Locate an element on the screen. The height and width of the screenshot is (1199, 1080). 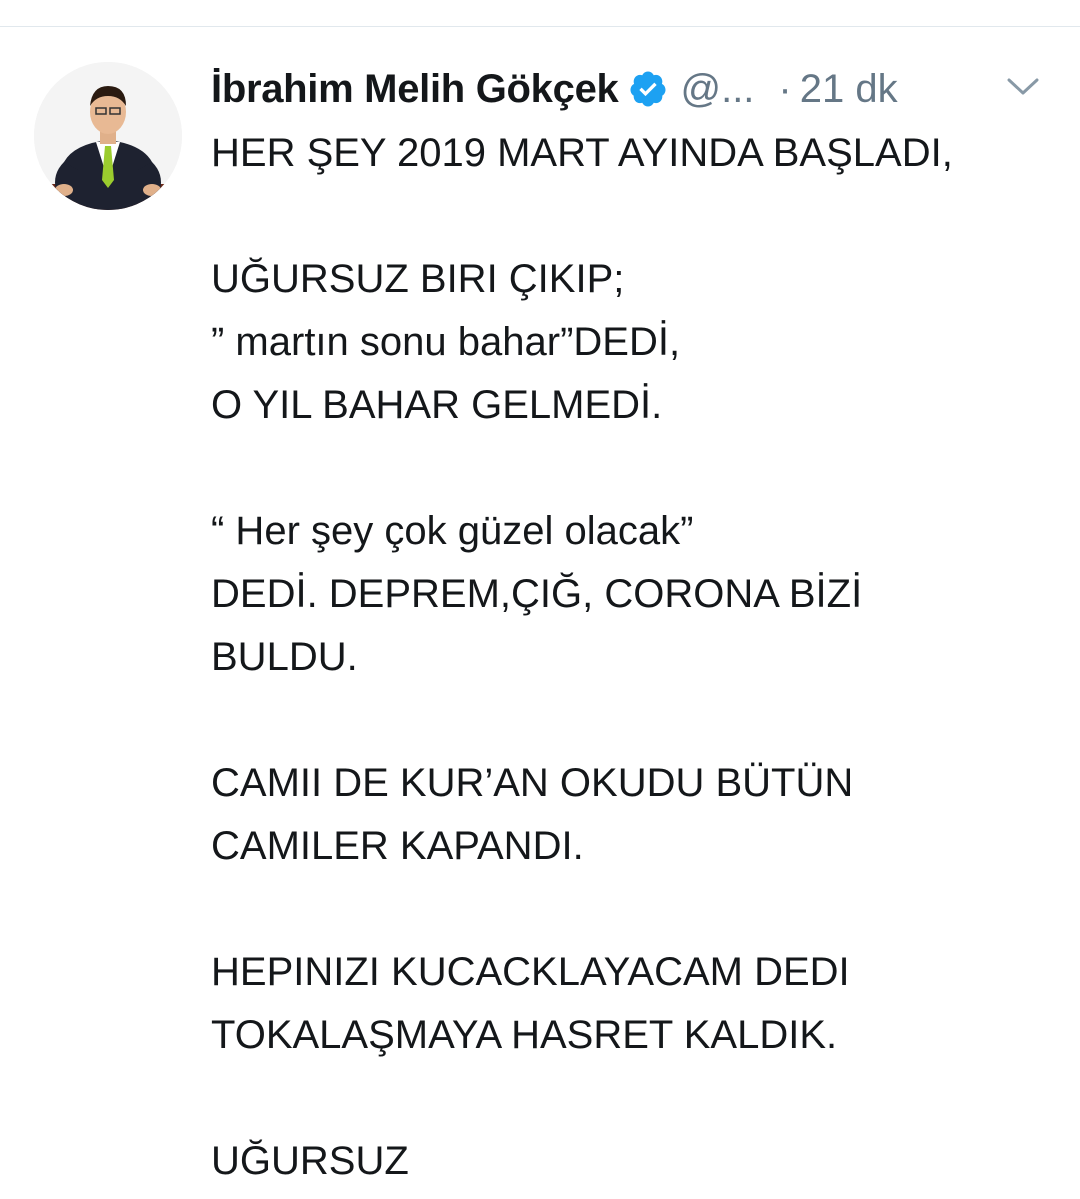
tweet-line: ” martın sonu bahar”DEDİ, is located at coordinates (446, 342).